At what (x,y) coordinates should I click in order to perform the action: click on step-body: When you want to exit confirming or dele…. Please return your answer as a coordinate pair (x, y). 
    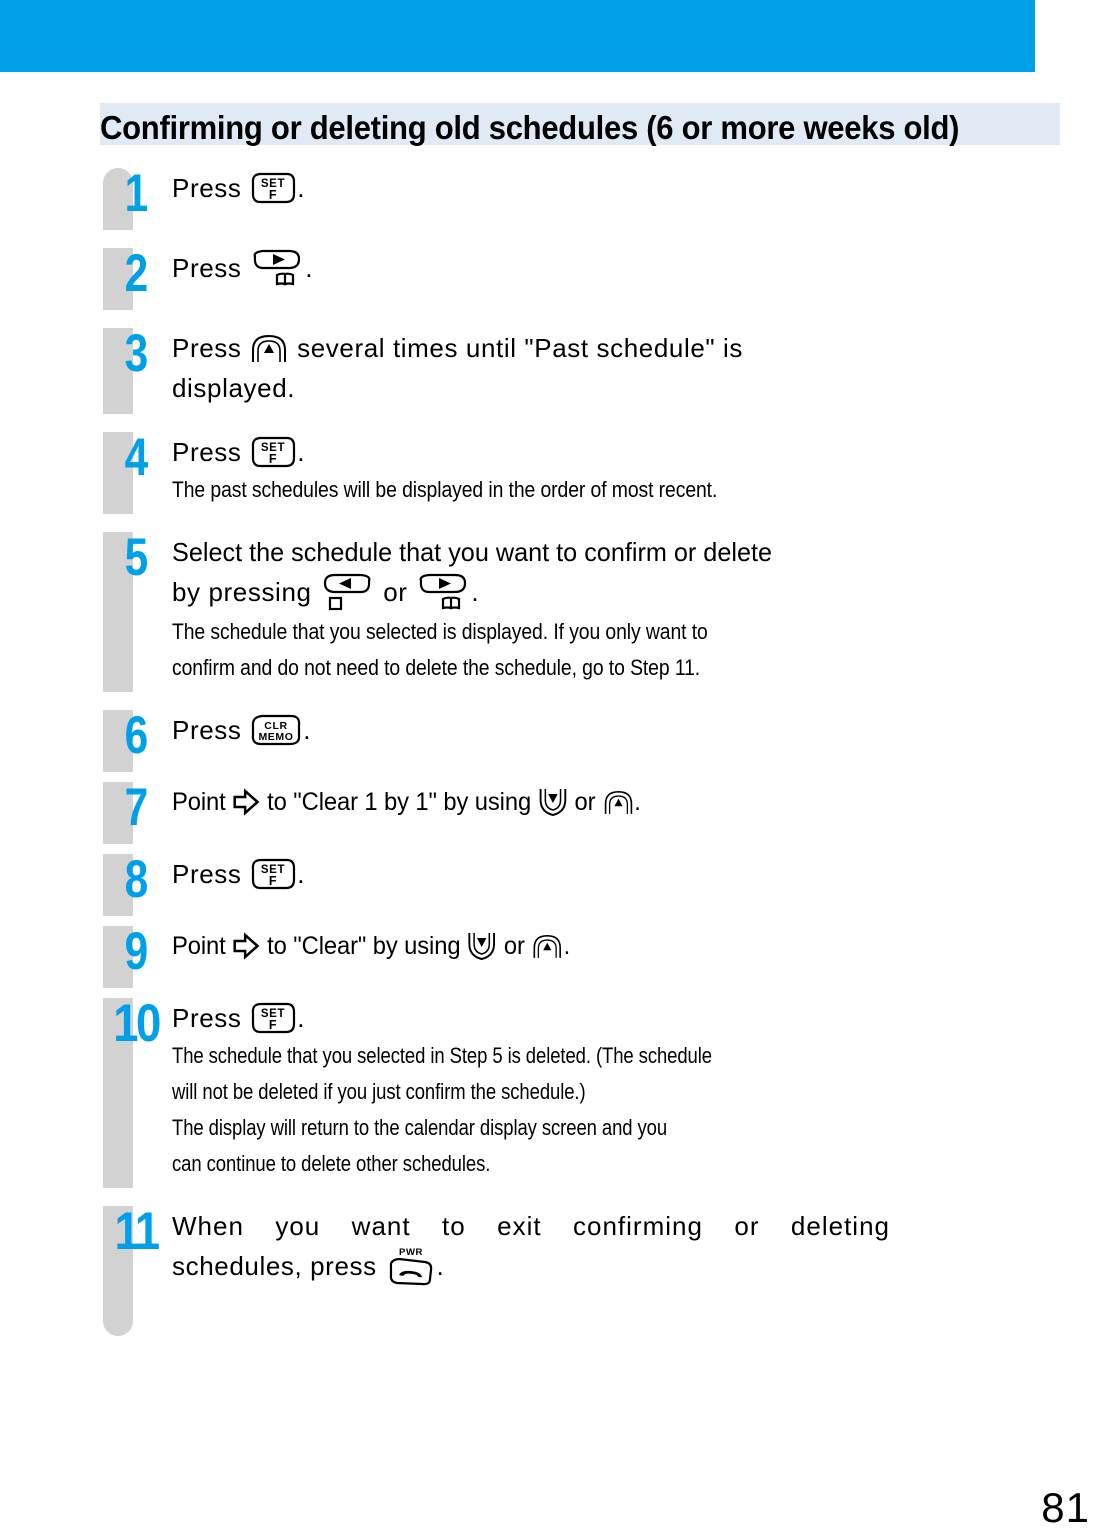
    Looking at the image, I should click on (546, 1271).